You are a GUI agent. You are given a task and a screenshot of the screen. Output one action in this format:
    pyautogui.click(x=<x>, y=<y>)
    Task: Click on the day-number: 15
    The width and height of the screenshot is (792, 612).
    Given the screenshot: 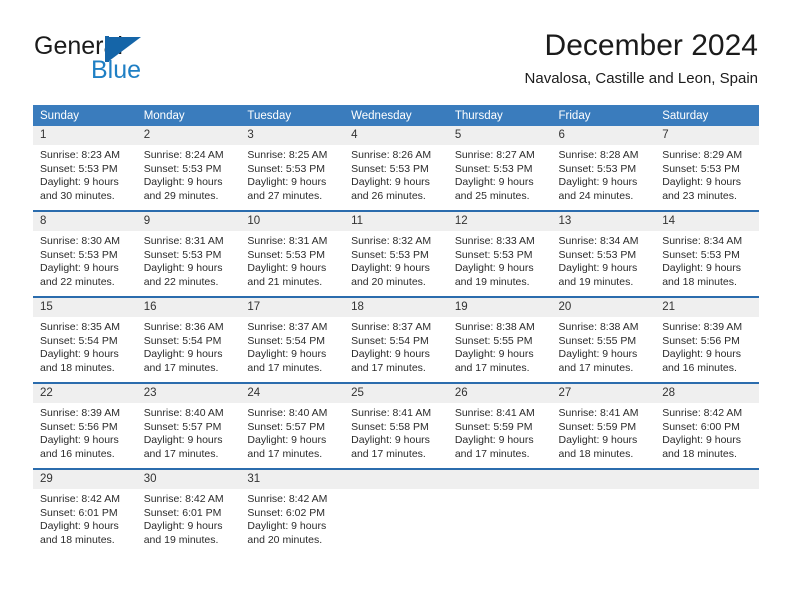 What is the action you would take?
    pyautogui.click(x=85, y=307)
    